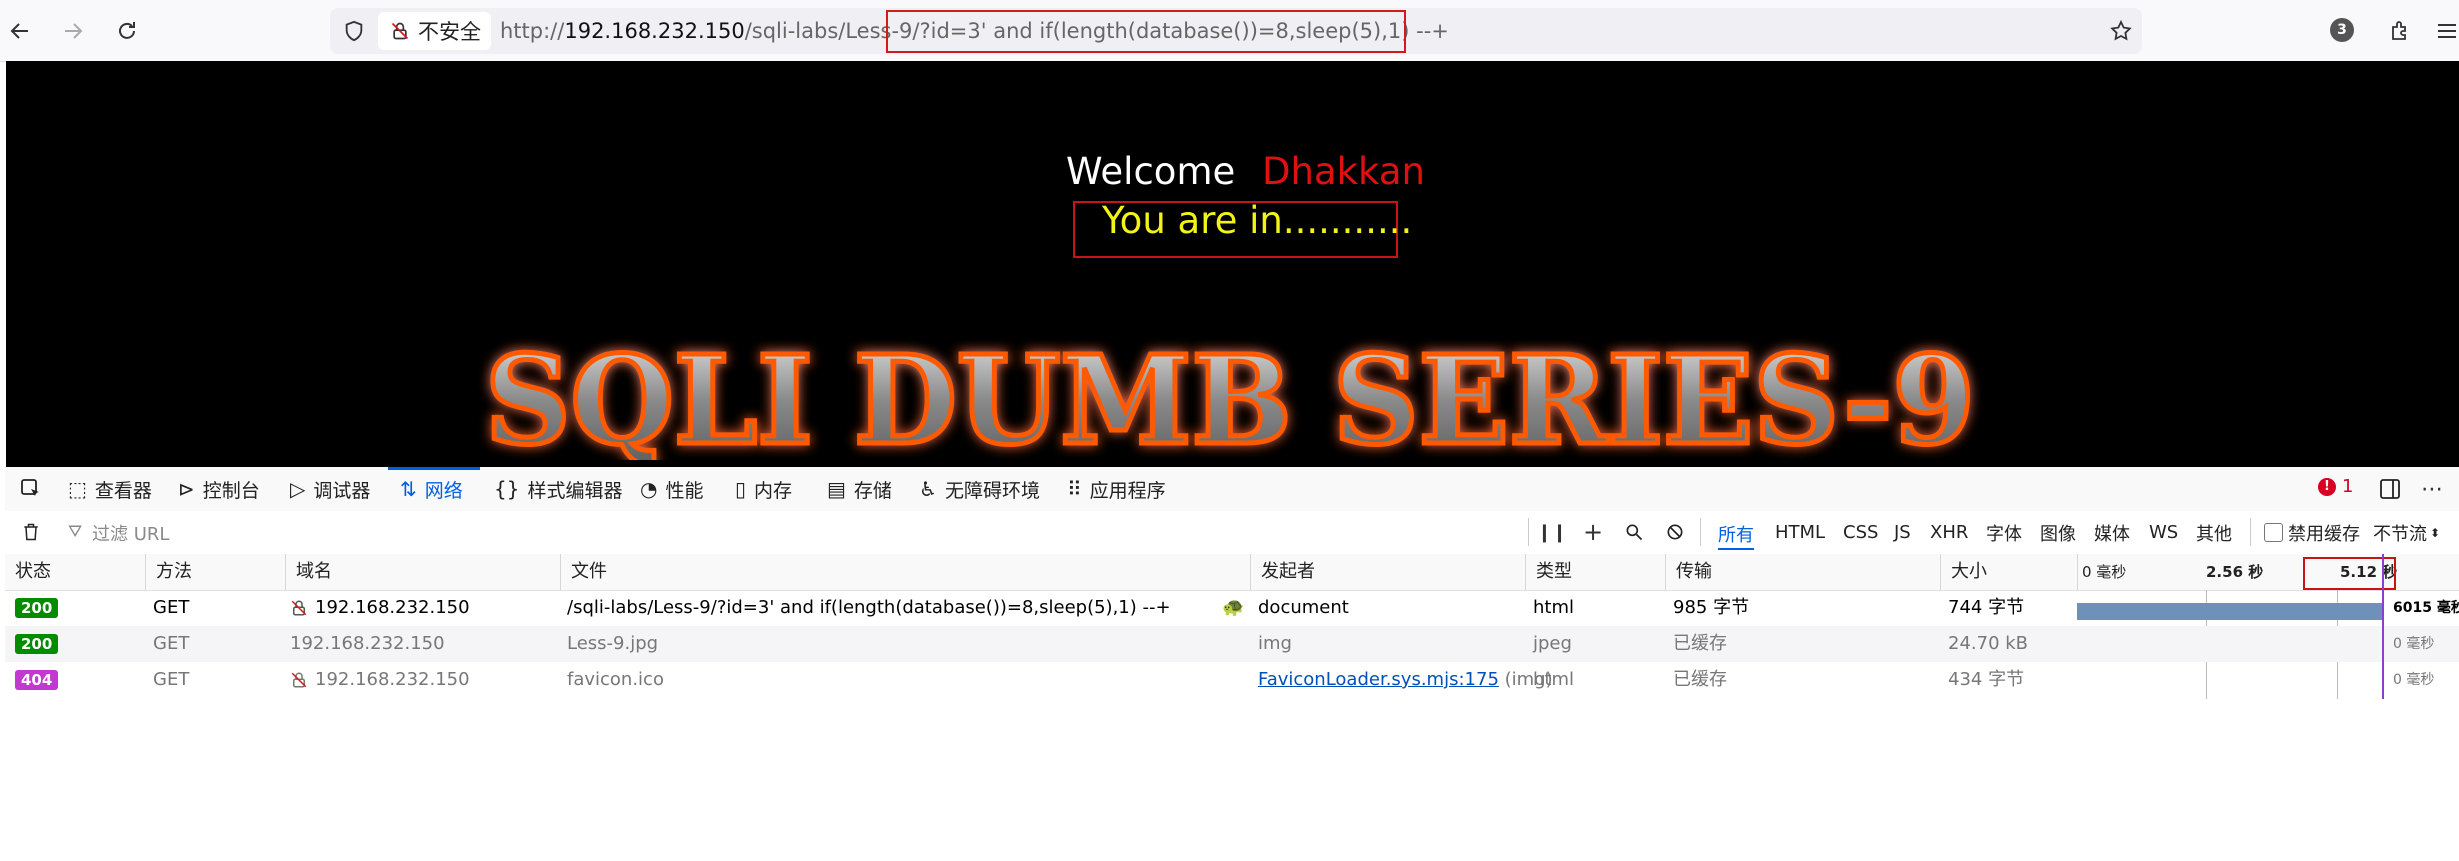 The image size is (2459, 861). I want to click on col-type: 类型, so click(1595, 572).